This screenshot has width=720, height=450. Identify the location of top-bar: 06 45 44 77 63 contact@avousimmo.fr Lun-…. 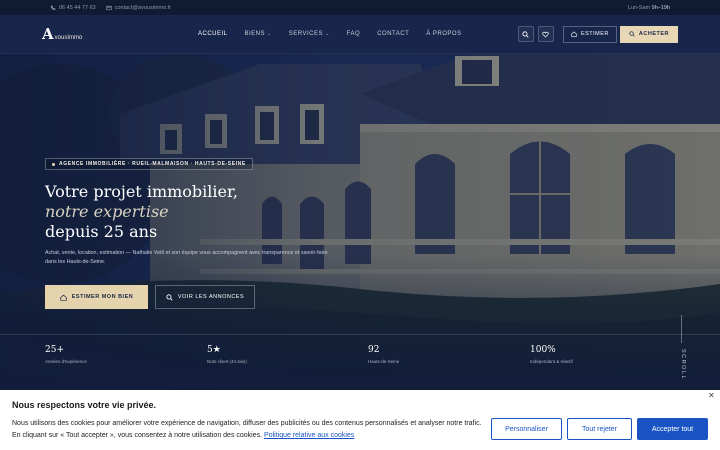
(360, 7).